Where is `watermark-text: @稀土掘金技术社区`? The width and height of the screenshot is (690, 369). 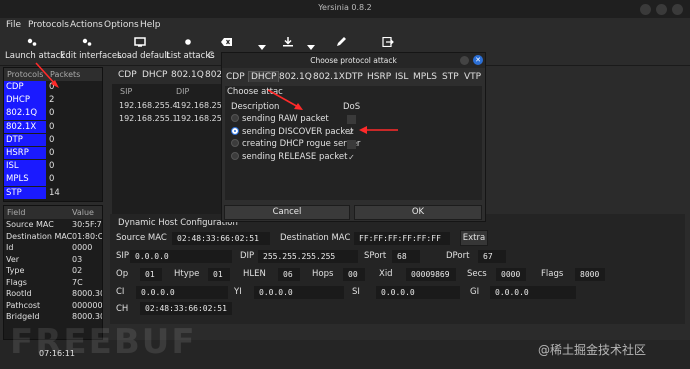 watermark-text: @稀土掘金技术社区 is located at coordinates (592, 350).